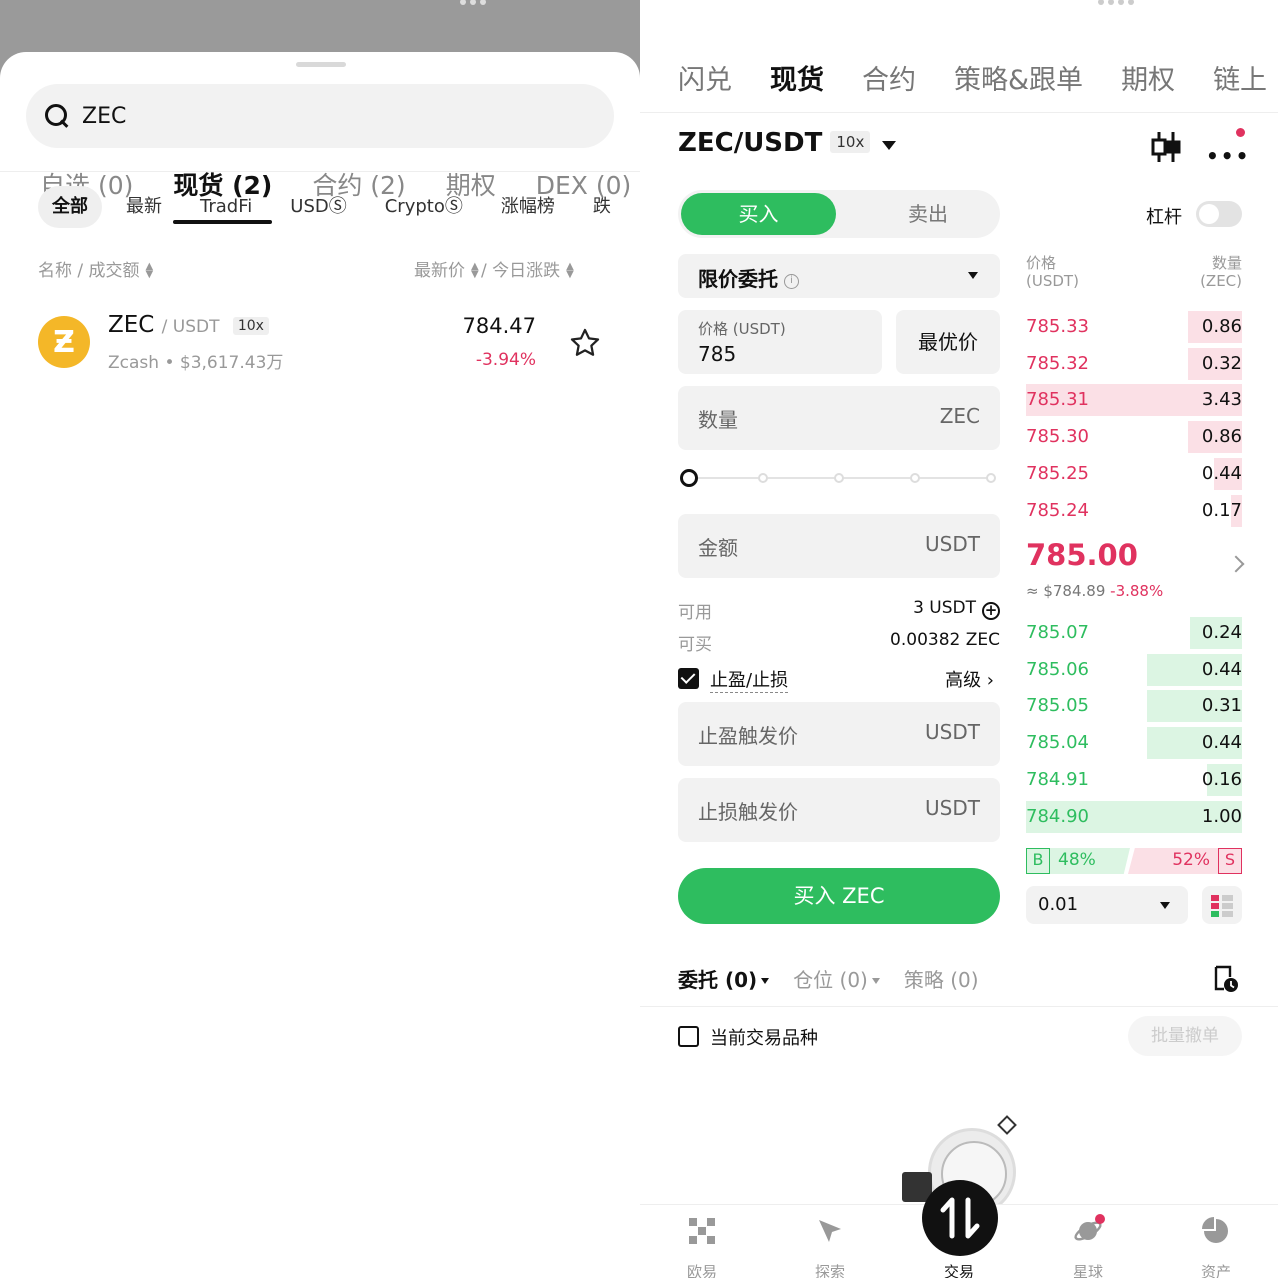  I want to click on pair-selector: ZEC/USDT 10x, so click(774, 143).